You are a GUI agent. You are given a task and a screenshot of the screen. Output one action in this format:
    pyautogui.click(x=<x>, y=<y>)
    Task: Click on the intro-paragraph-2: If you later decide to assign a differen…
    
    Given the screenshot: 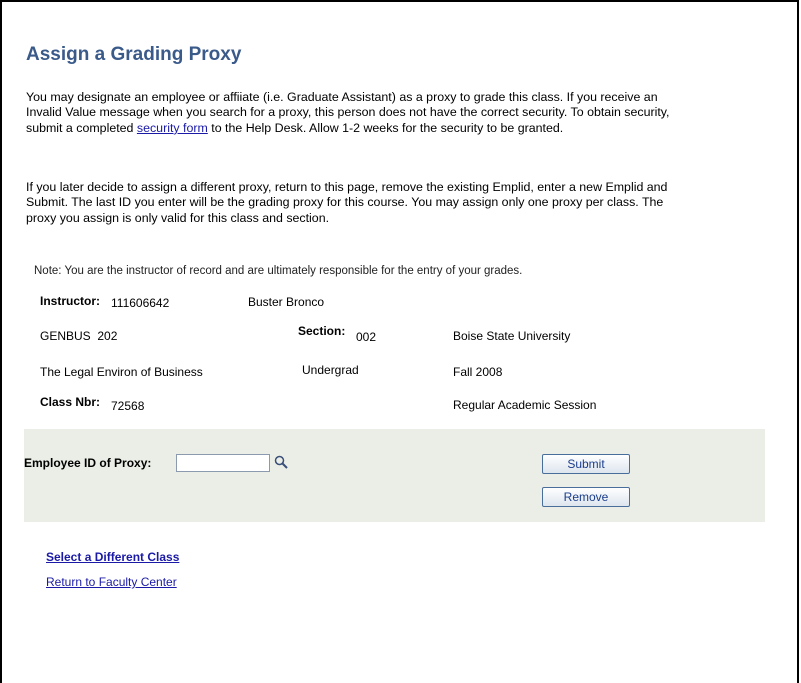 What is the action you would take?
    pyautogui.click(x=347, y=202)
    